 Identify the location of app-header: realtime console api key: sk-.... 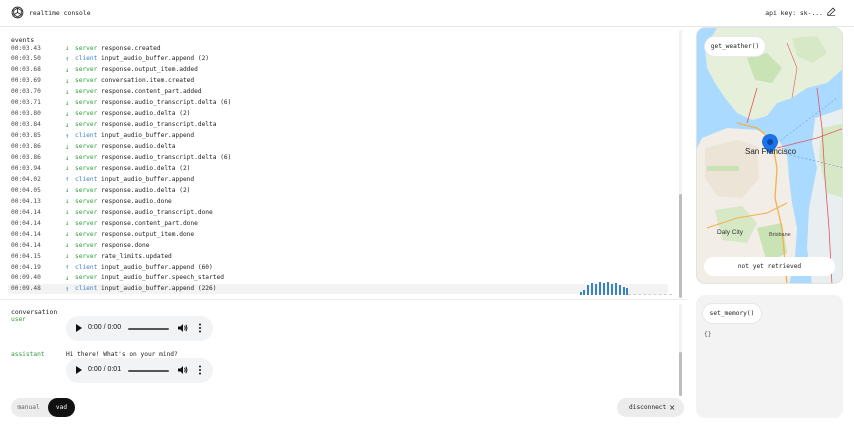
(427, 13).